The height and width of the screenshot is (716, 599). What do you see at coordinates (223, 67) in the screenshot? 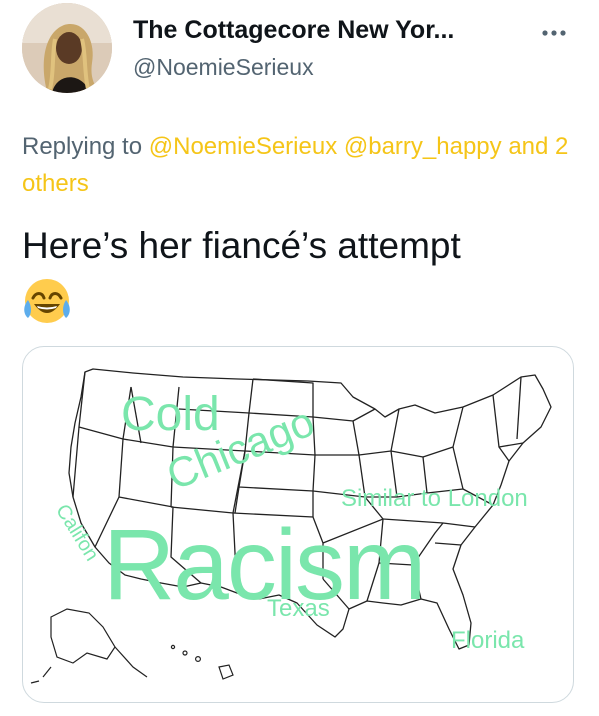
I see `author-handle: @NoemieSerieux` at bounding box center [223, 67].